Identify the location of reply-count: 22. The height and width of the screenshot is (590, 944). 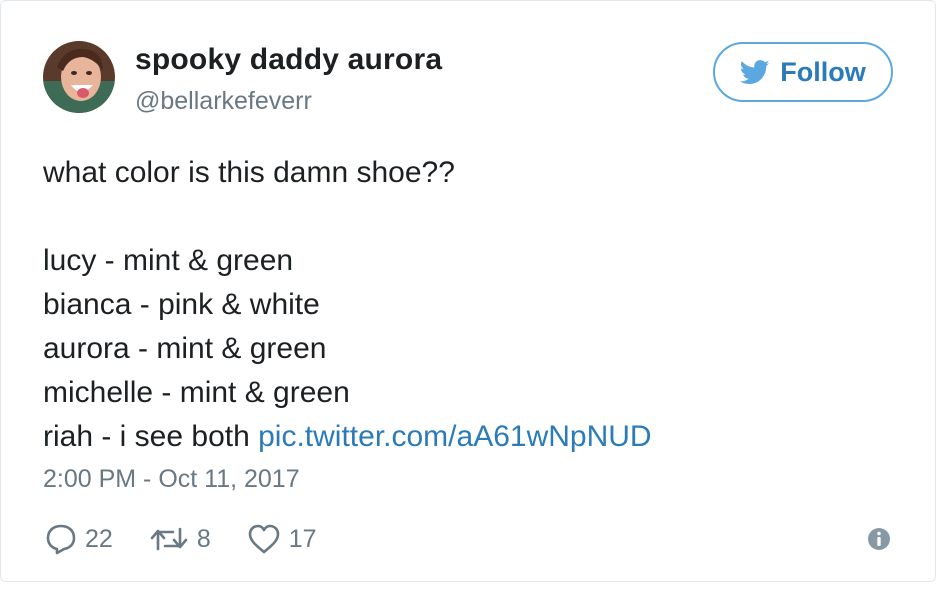
(99, 538).